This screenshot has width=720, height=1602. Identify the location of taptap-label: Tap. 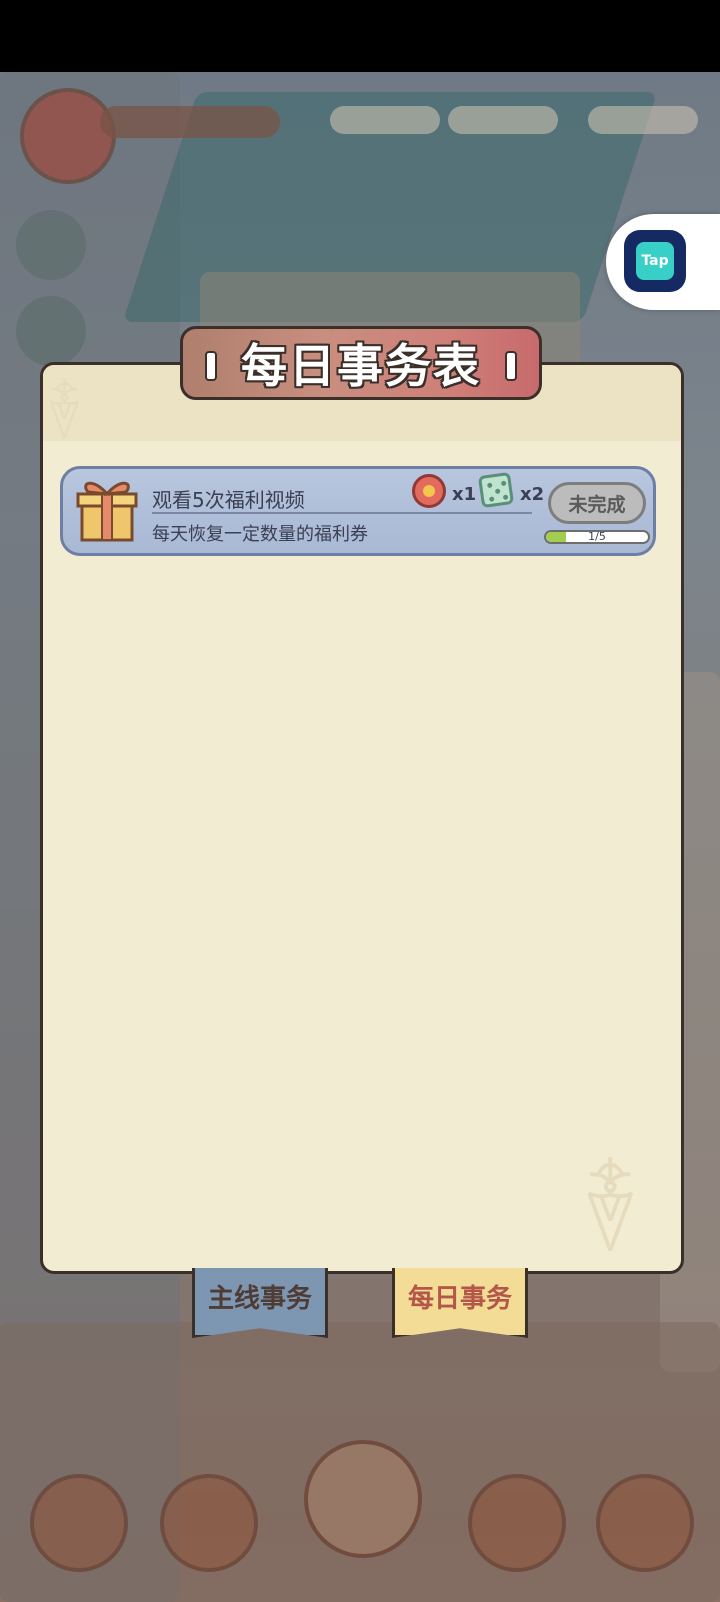
(655, 261).